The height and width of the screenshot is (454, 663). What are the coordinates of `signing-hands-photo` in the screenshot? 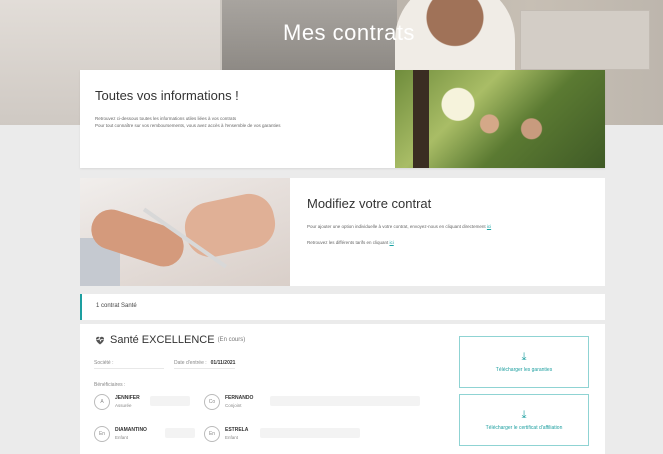 It's located at (185, 232).